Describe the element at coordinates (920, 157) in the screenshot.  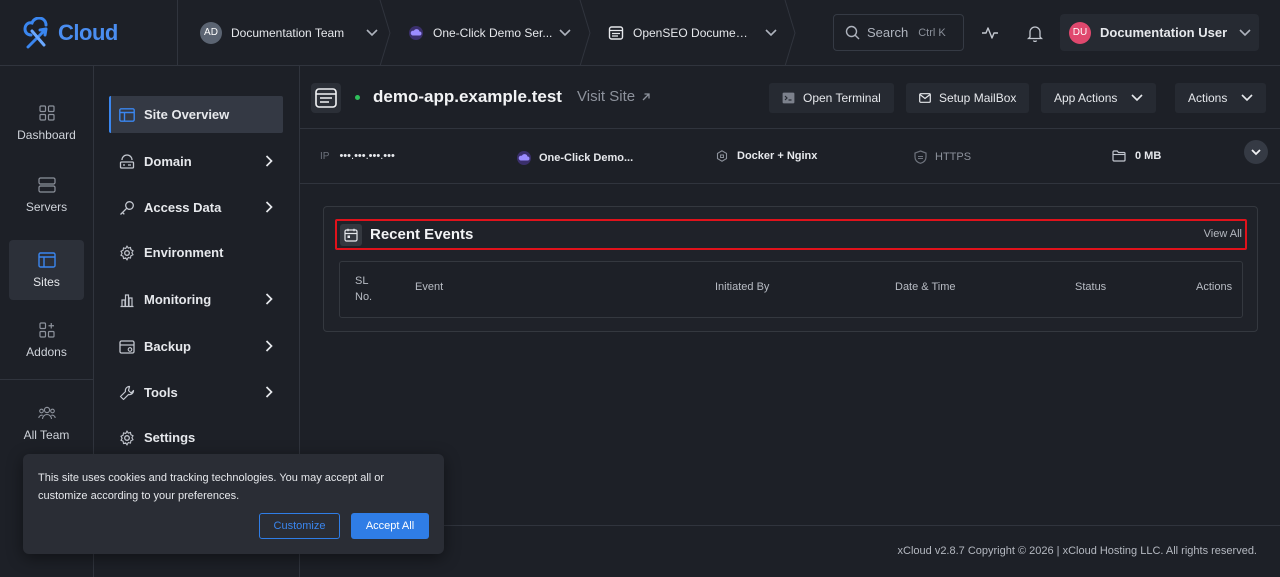
I see `shield-icon` at that location.